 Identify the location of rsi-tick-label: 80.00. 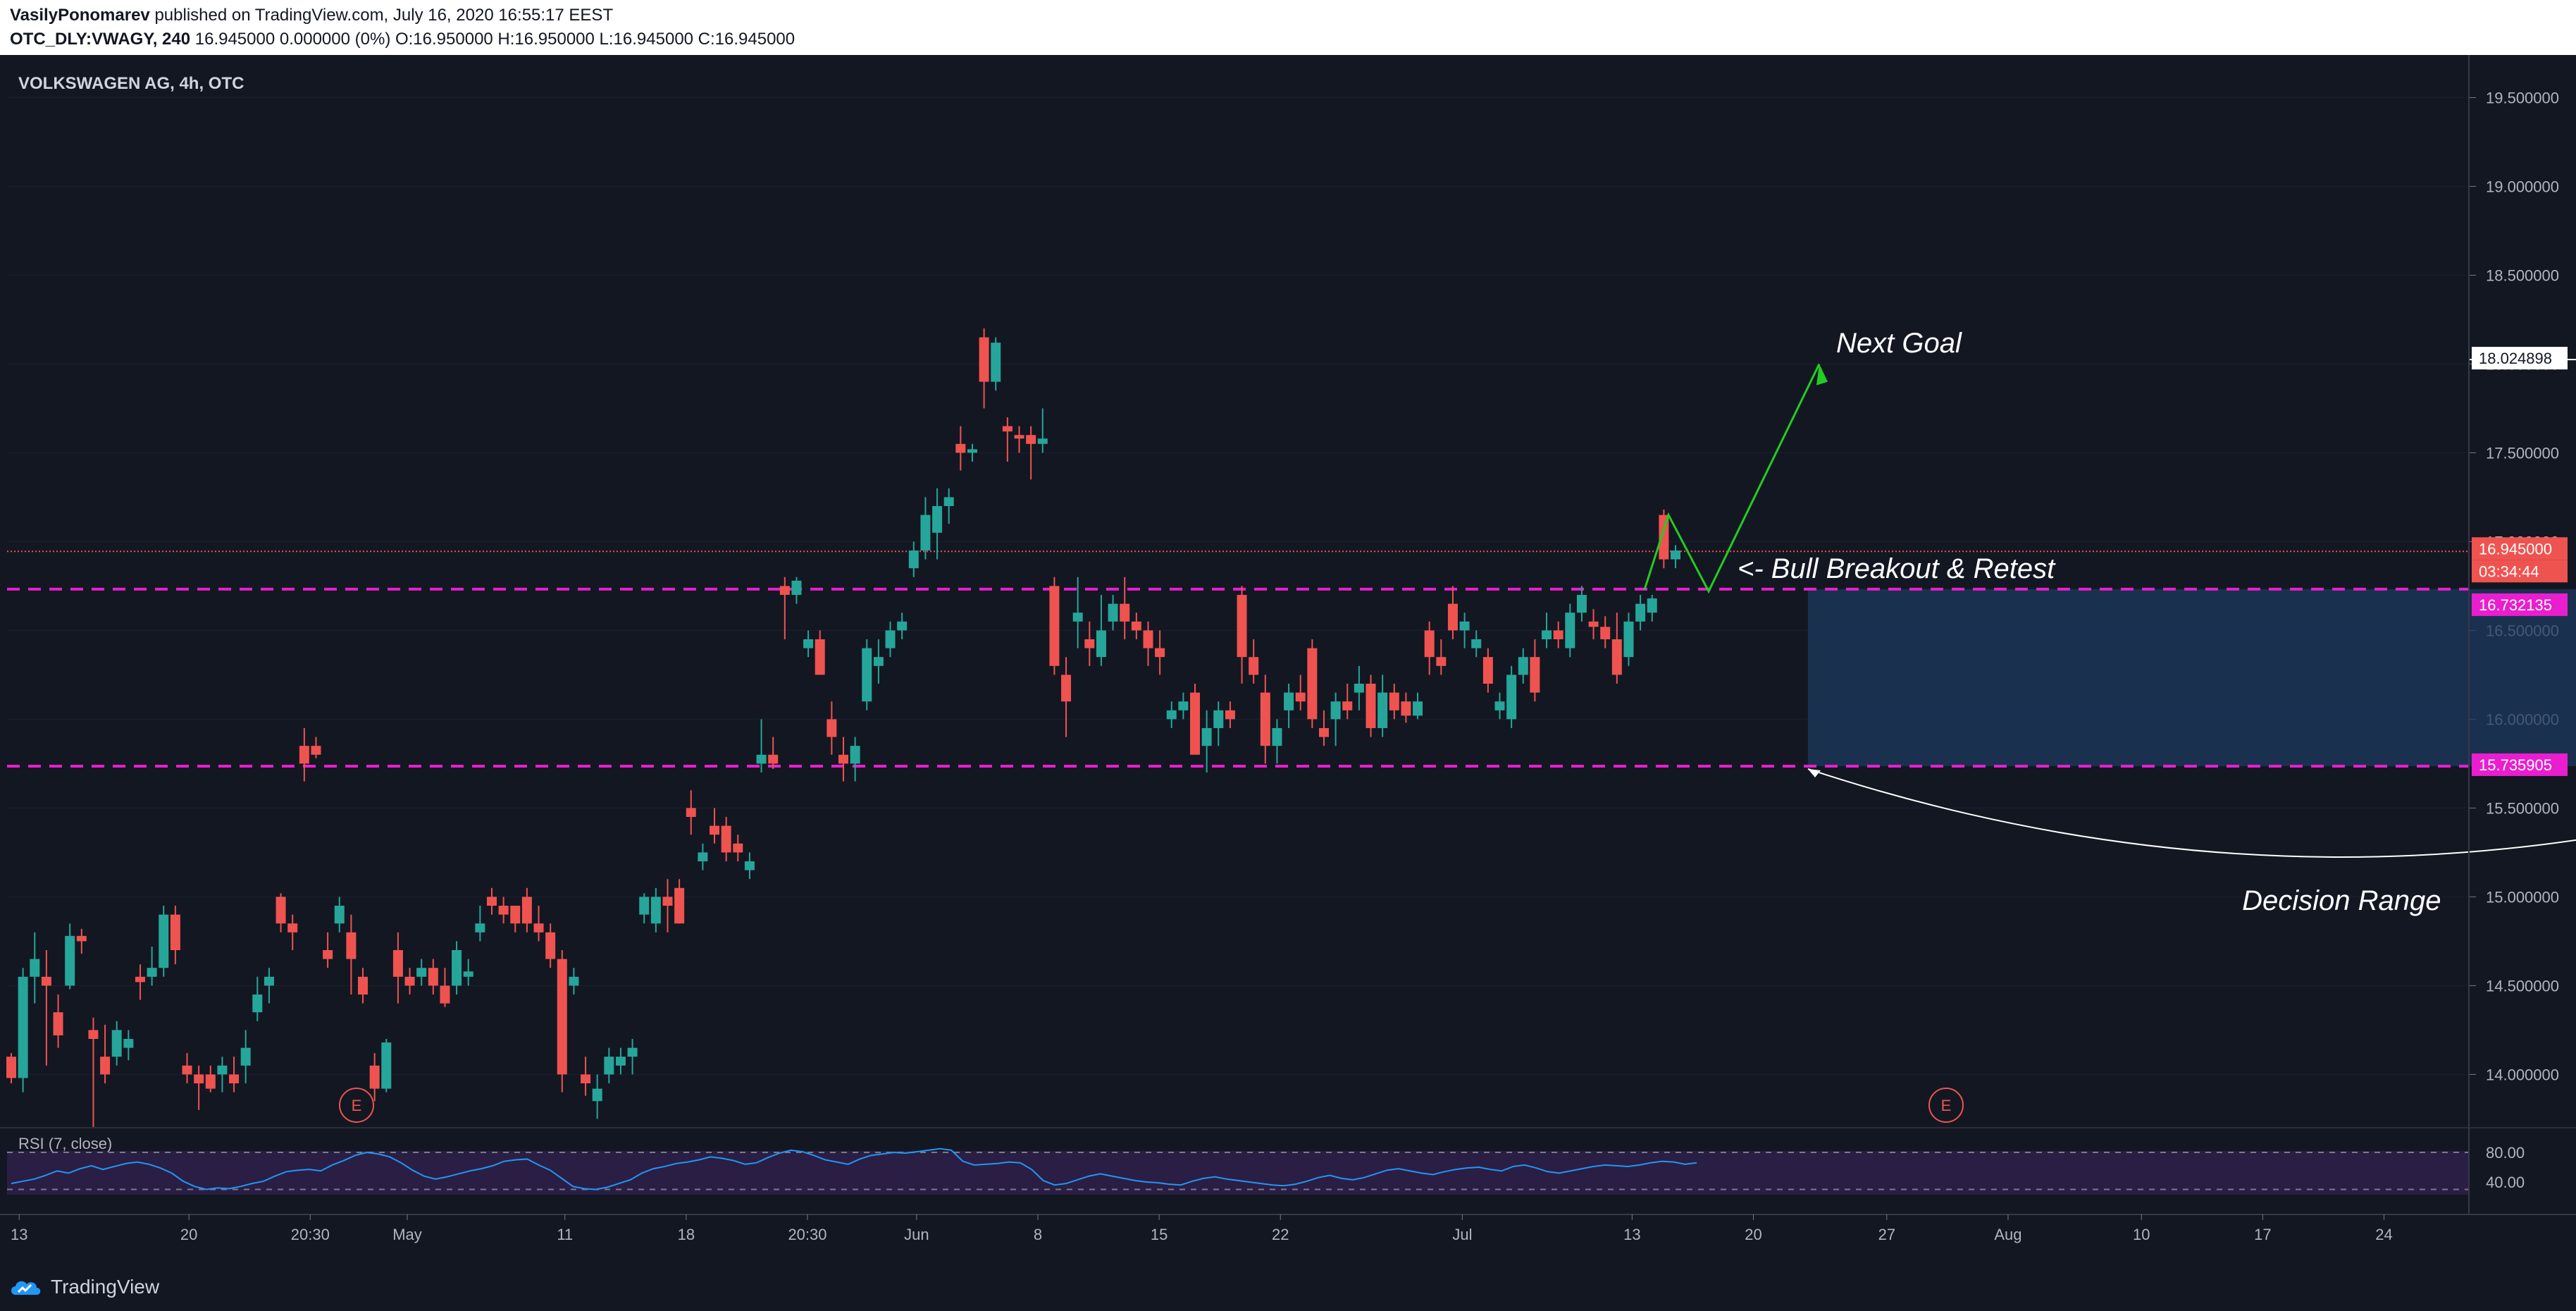
(2505, 1153).